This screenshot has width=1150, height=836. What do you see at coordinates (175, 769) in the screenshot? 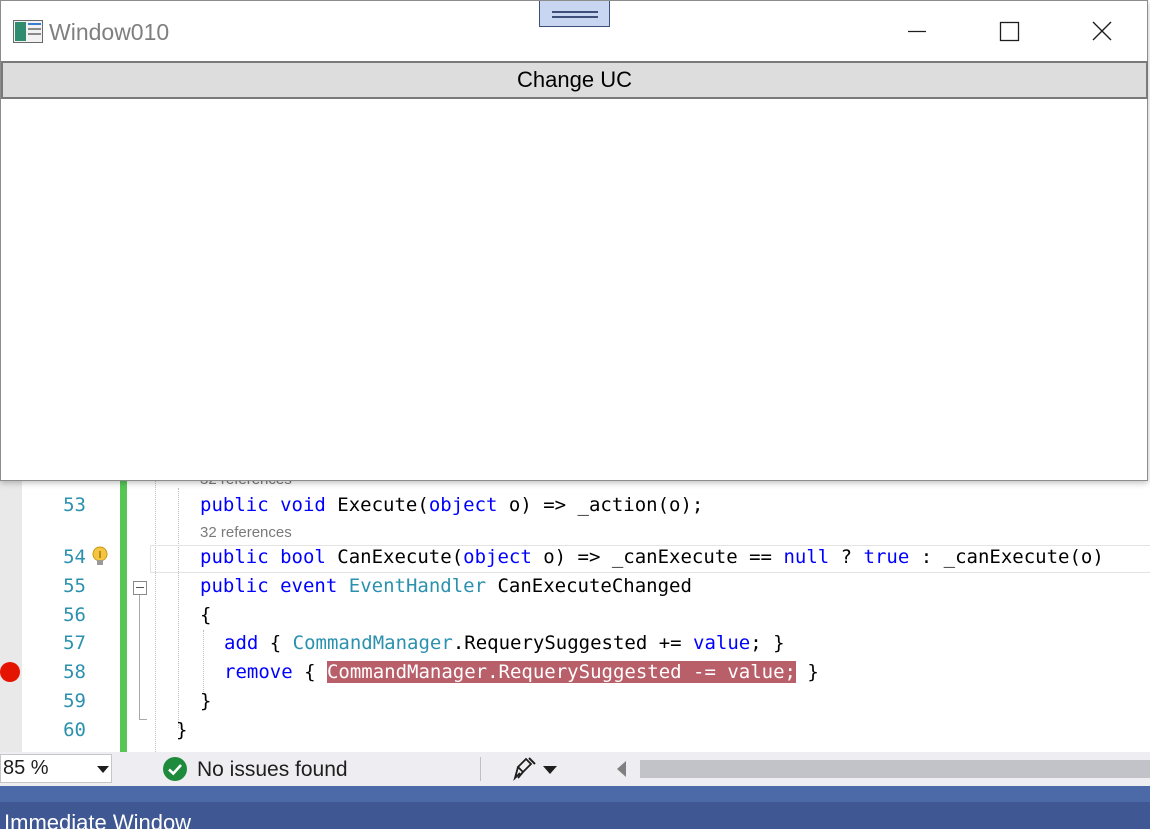
I see `check-circle-icon` at bounding box center [175, 769].